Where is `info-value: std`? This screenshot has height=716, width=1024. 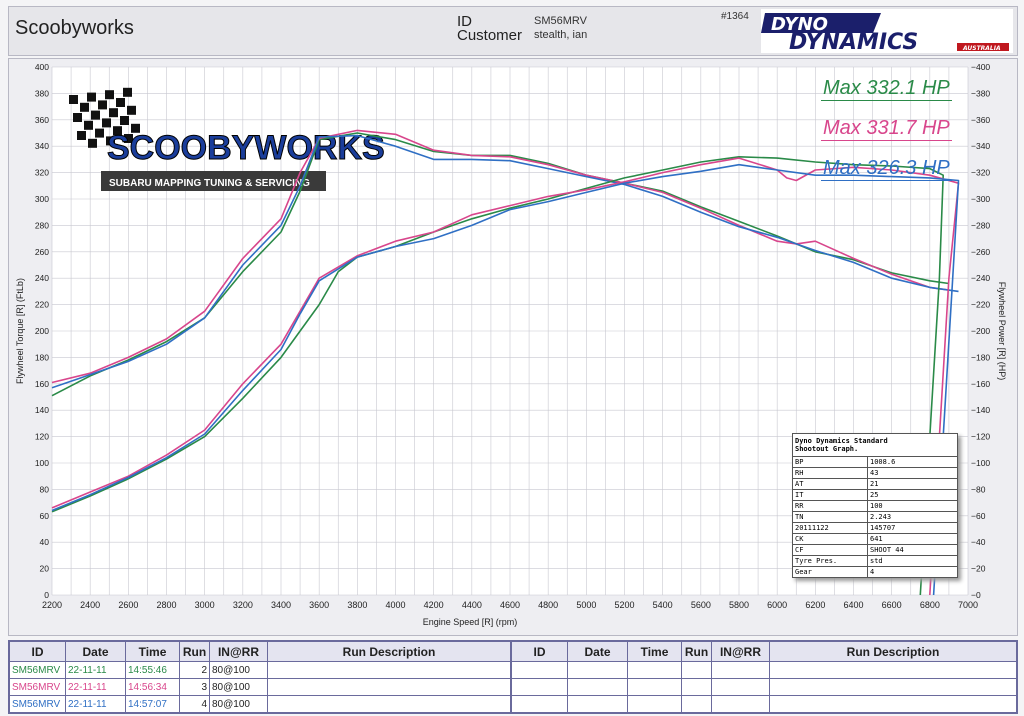 info-value: std is located at coordinates (912, 561).